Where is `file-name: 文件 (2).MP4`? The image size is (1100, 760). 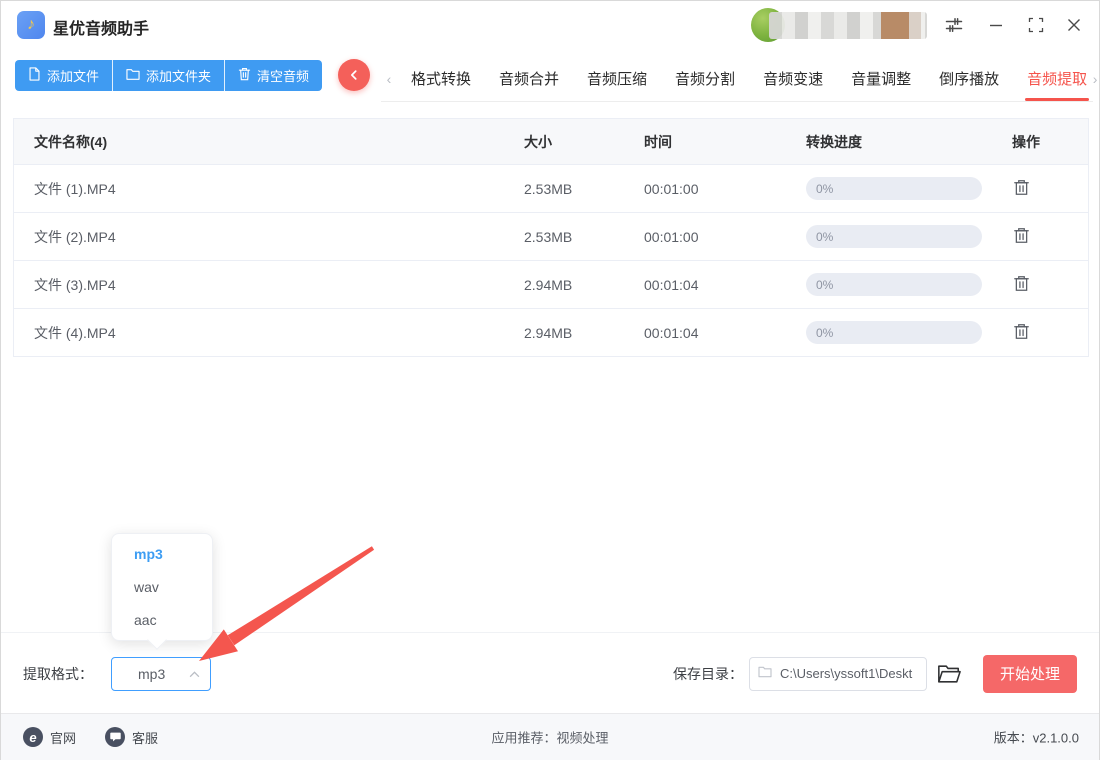 file-name: 文件 (2).MP4 is located at coordinates (75, 236).